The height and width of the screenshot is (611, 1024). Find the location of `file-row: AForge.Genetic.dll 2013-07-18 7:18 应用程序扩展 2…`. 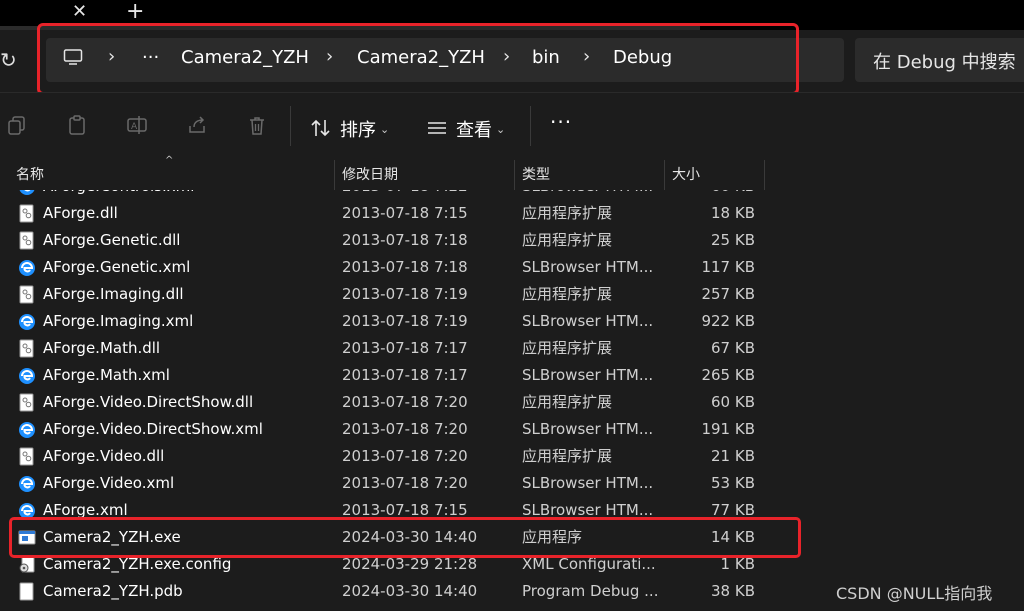

file-row: AForge.Genetic.dll 2013-07-18 7:18 应用程序扩展 2… is located at coordinates (400, 240).